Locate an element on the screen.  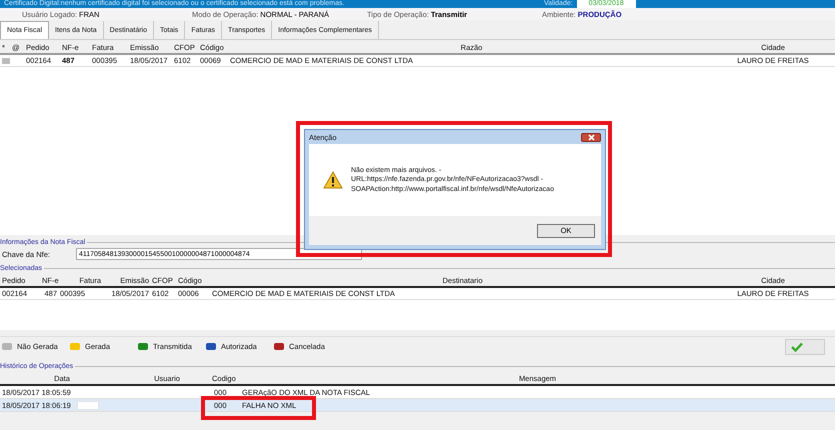
close-icon is located at coordinates (591, 137).